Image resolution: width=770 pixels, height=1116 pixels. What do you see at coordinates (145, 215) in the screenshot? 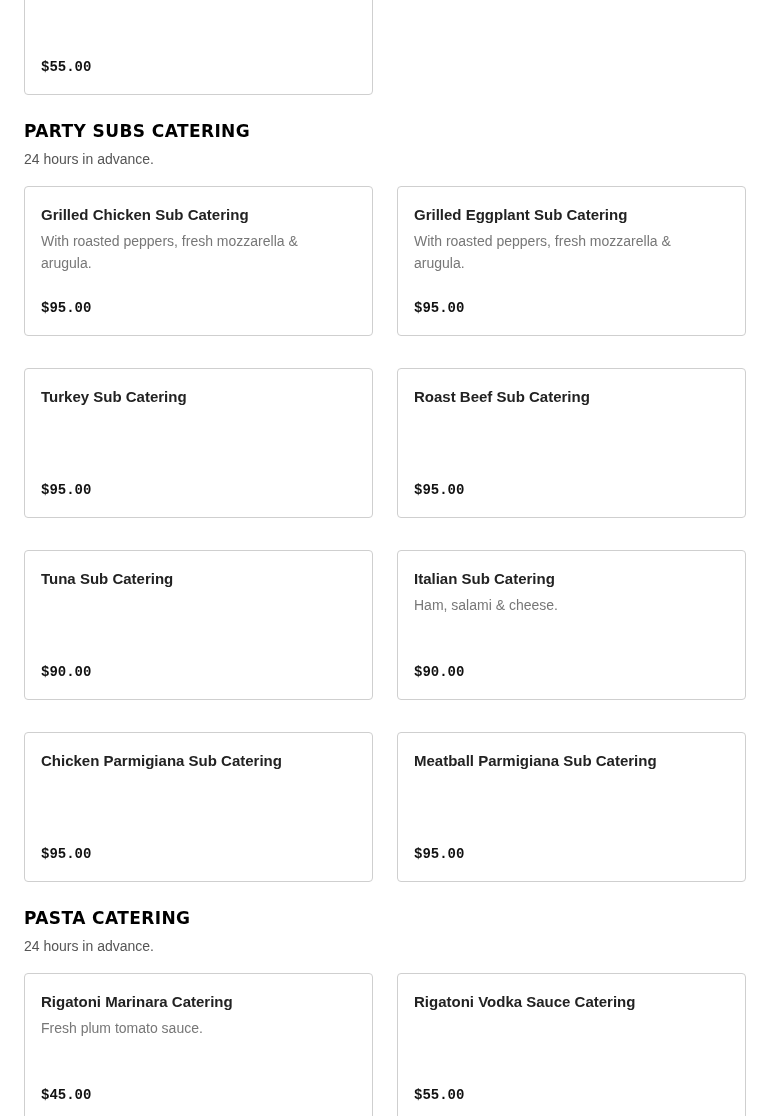
I see `item-name: Grilled Chicken Sub Catering` at bounding box center [145, 215].